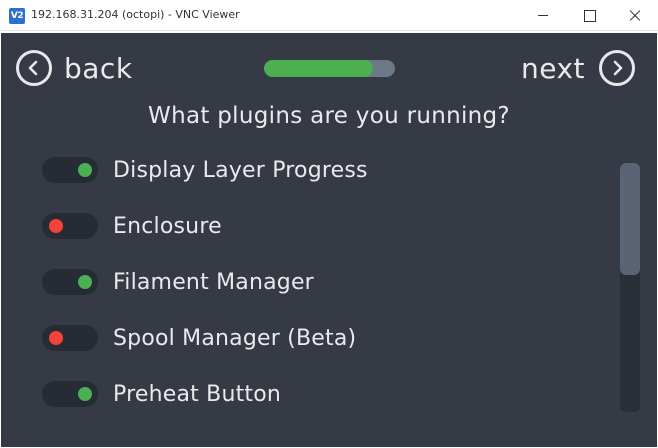 The width and height of the screenshot is (658, 448). Describe the element at coordinates (240, 170) in the screenshot. I see `plugin-label: Display Layer Progress` at that location.